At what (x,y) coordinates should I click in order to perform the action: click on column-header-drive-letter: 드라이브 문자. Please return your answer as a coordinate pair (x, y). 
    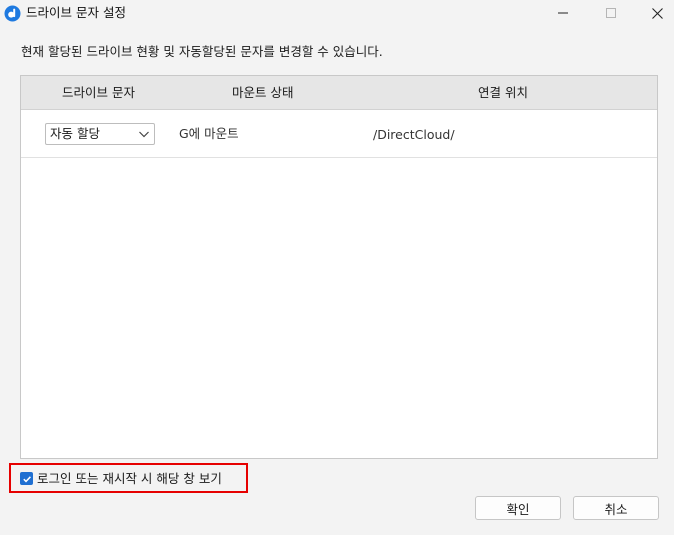
    Looking at the image, I should click on (98, 92).